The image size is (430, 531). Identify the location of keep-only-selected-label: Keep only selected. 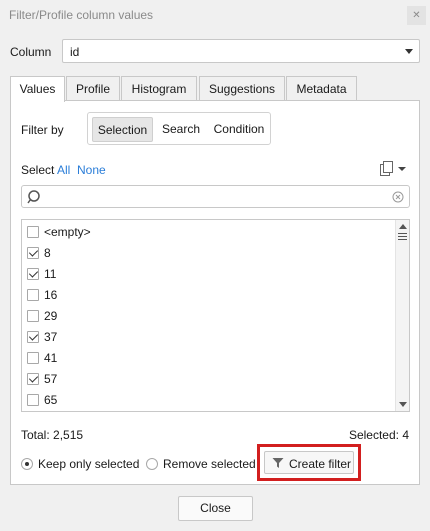
(89, 464).